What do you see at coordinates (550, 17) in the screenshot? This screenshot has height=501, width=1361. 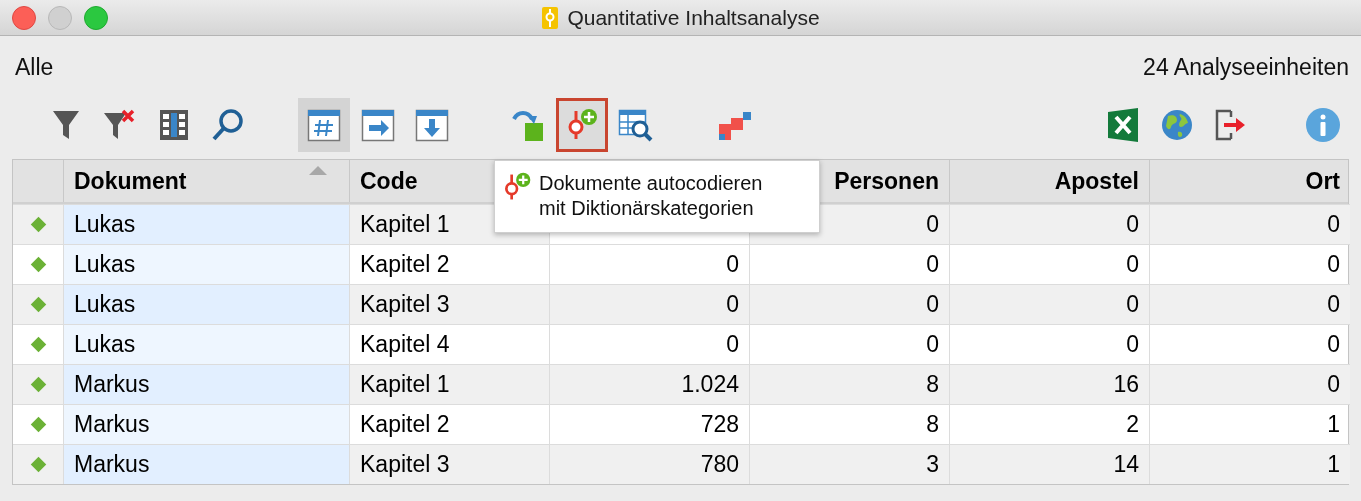 I see `document-icon` at bounding box center [550, 17].